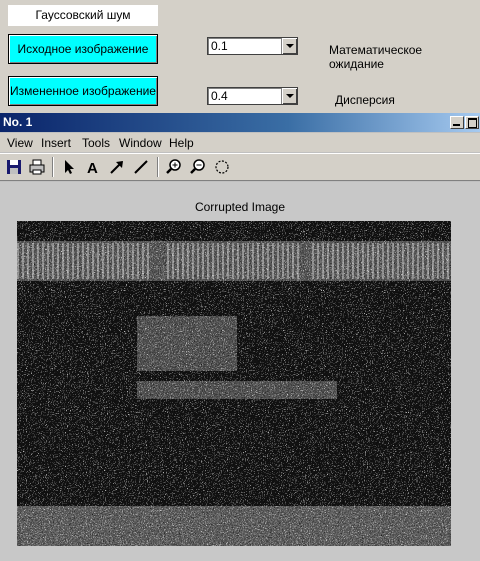 Image resolution: width=480 pixels, height=561 pixels. I want to click on line-icon, so click(141, 167).